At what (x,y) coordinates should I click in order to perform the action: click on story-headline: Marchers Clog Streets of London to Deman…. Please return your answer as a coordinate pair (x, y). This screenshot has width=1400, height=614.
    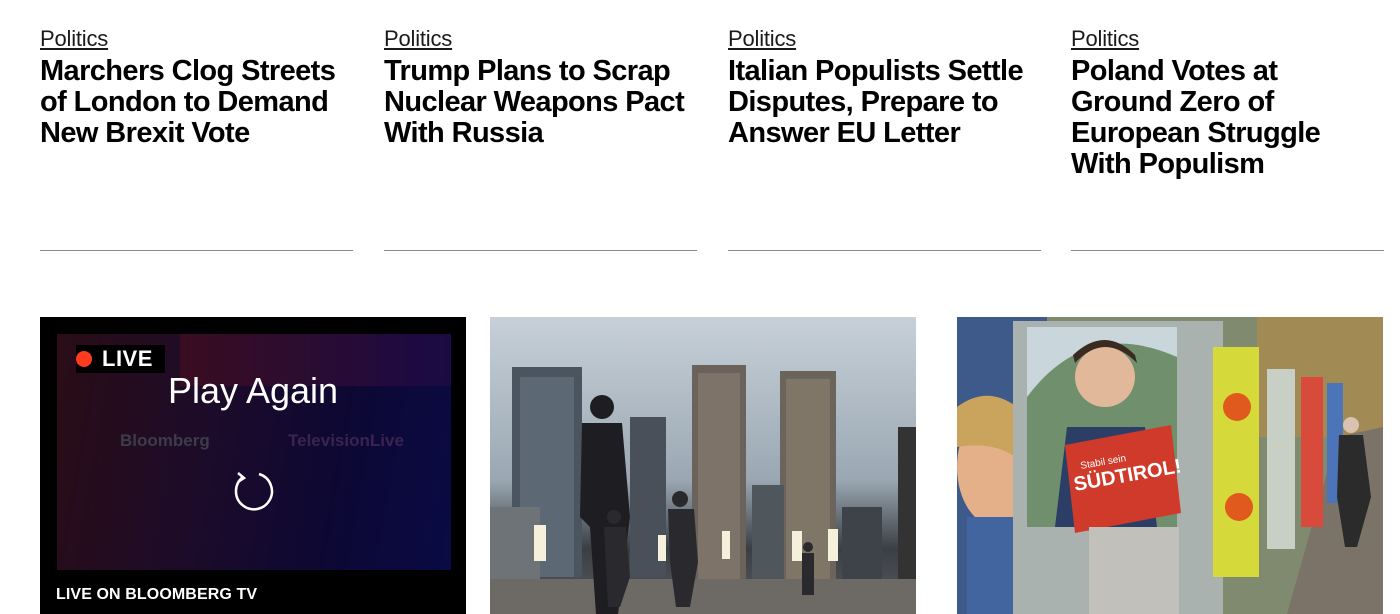
    Looking at the image, I should click on (196, 102).